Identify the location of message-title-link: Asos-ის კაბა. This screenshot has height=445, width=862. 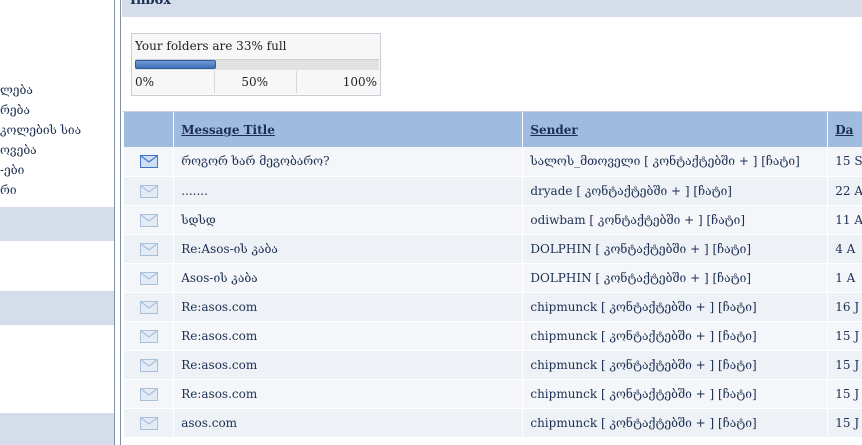
(219, 278).